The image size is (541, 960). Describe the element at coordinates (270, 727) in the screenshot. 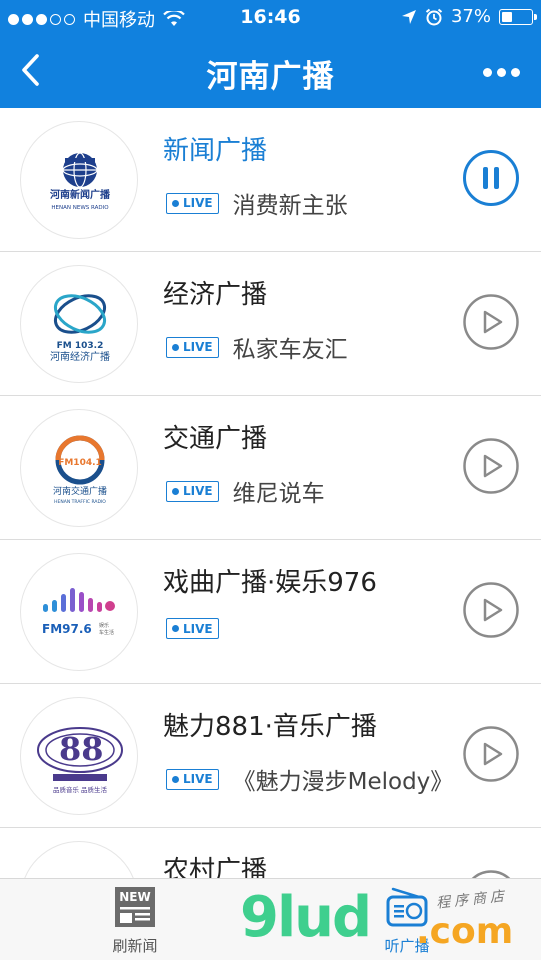

I see `station-name: 魅力881·音乐广播` at that location.